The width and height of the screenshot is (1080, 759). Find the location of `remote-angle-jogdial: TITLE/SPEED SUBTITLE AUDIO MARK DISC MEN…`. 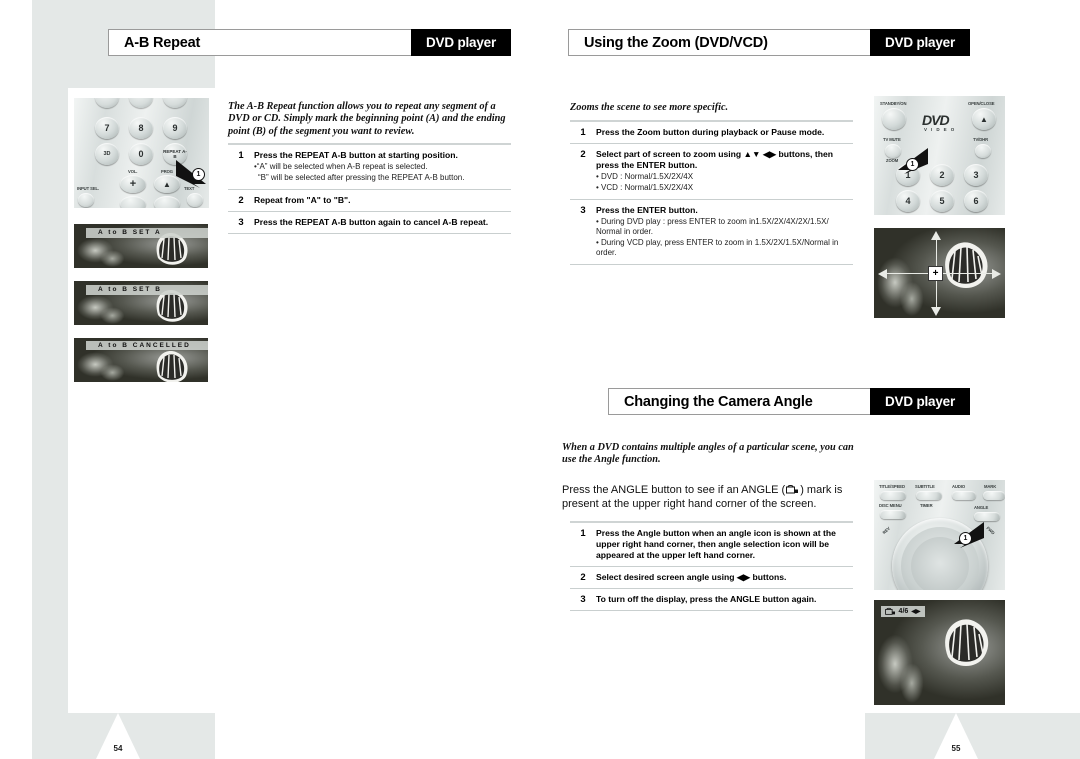

remote-angle-jogdial: TITLE/SPEED SUBTITLE AUDIO MARK DISC MEN… is located at coordinates (939, 535).